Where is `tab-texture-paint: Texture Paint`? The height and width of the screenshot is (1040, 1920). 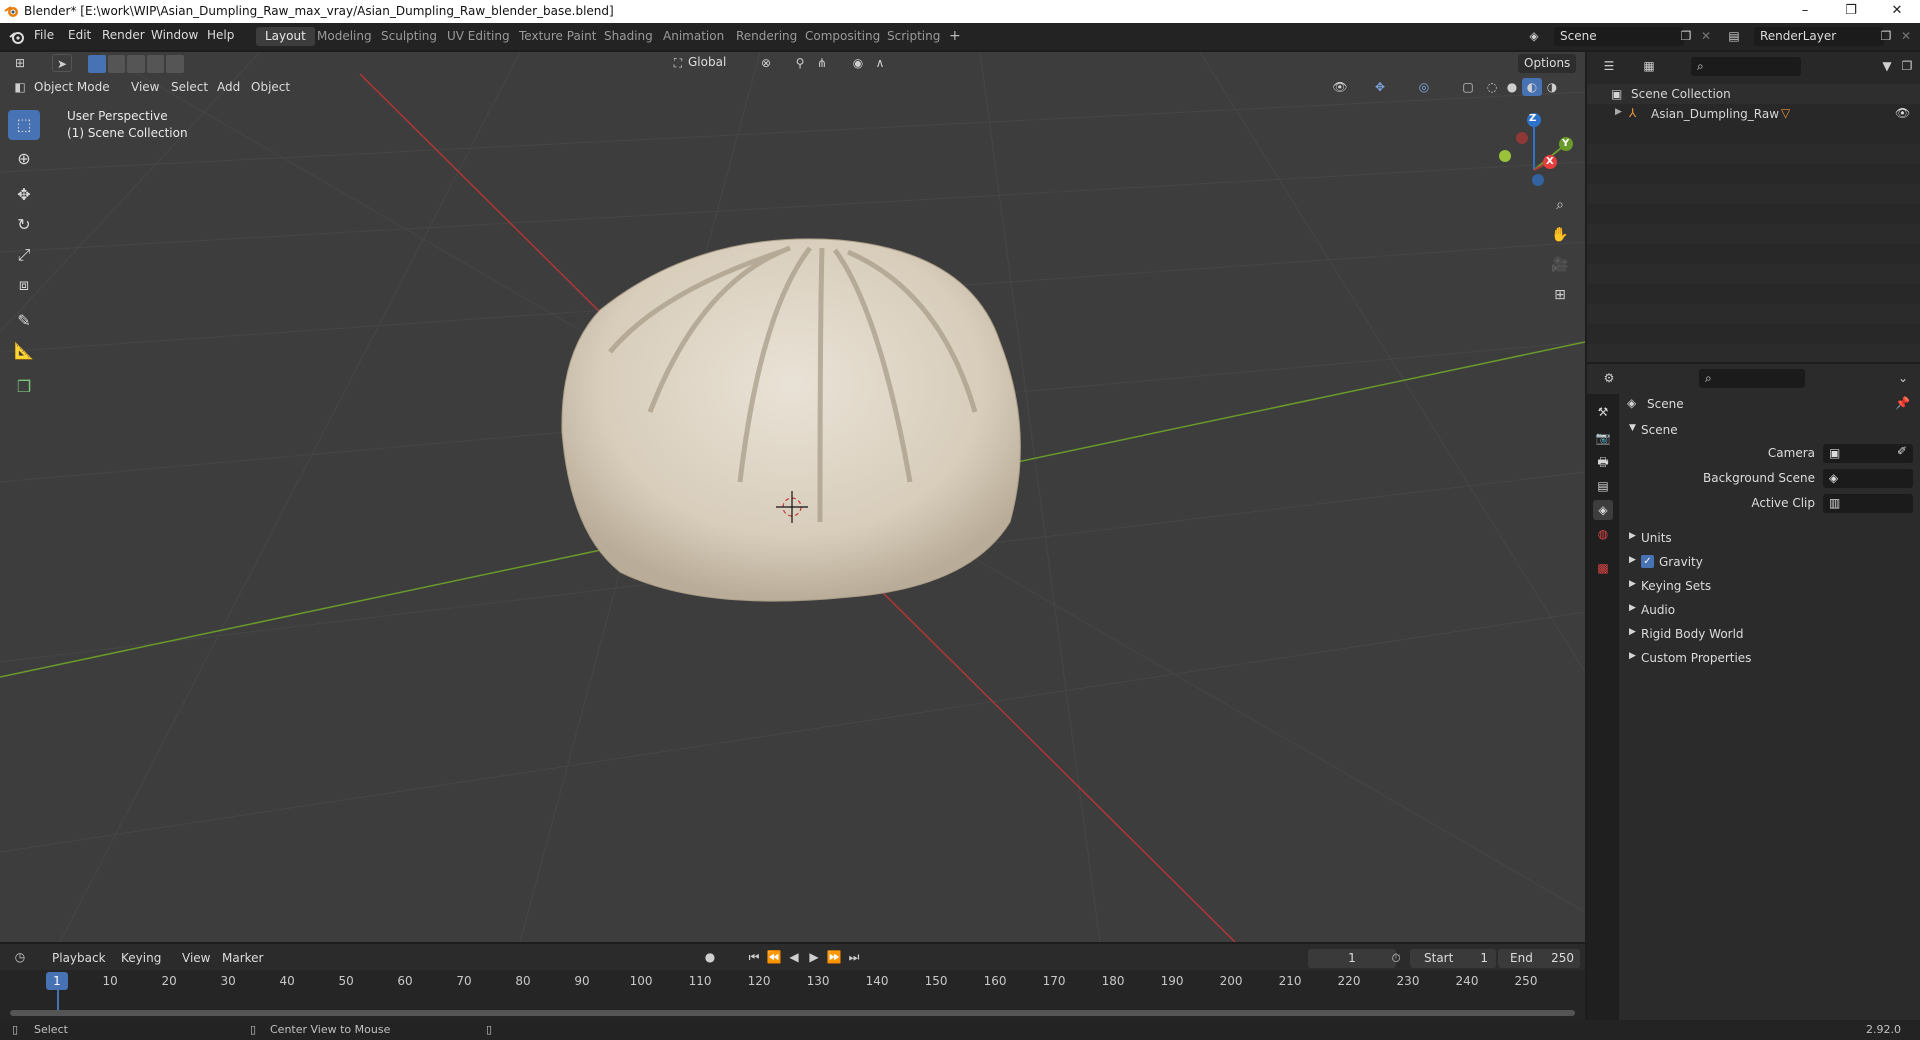 tab-texture-paint: Texture Paint is located at coordinates (557, 36).